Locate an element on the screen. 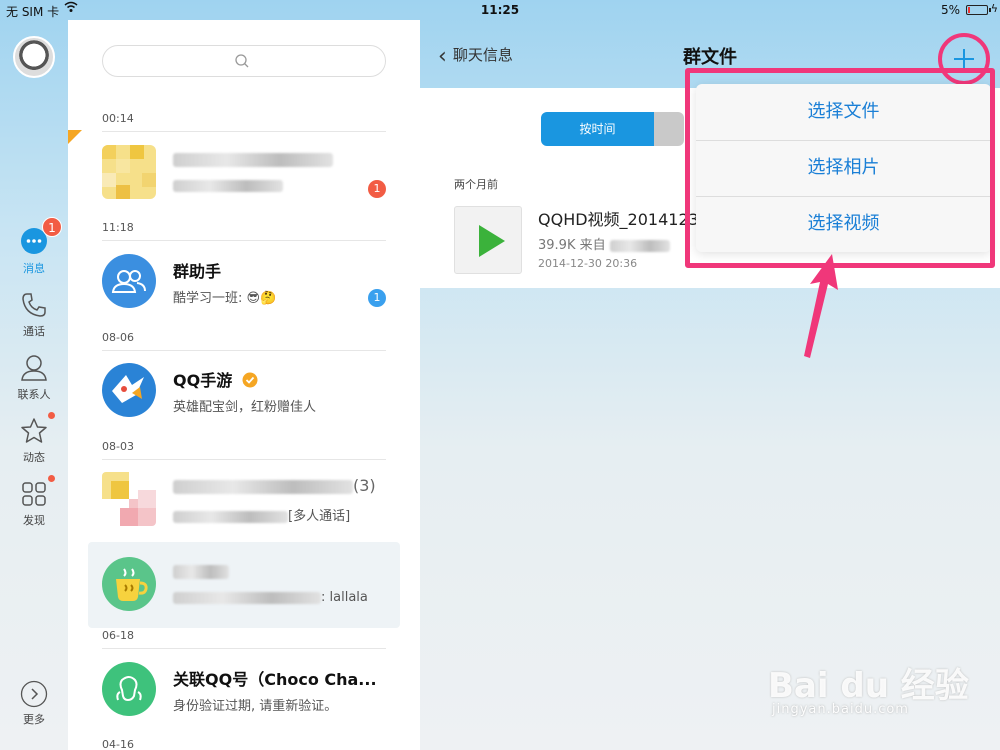  annotation-highlight-box is located at coordinates (840, 168).